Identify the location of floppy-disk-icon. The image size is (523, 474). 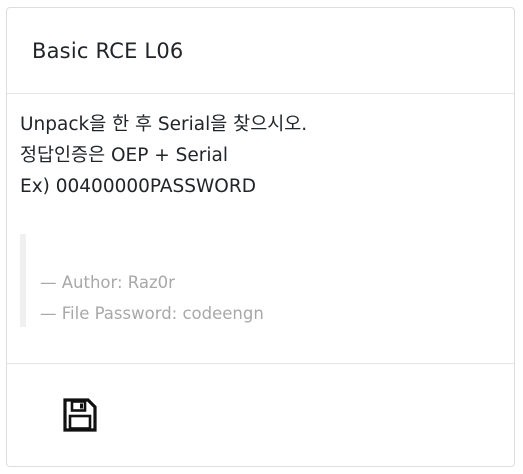
(80, 415).